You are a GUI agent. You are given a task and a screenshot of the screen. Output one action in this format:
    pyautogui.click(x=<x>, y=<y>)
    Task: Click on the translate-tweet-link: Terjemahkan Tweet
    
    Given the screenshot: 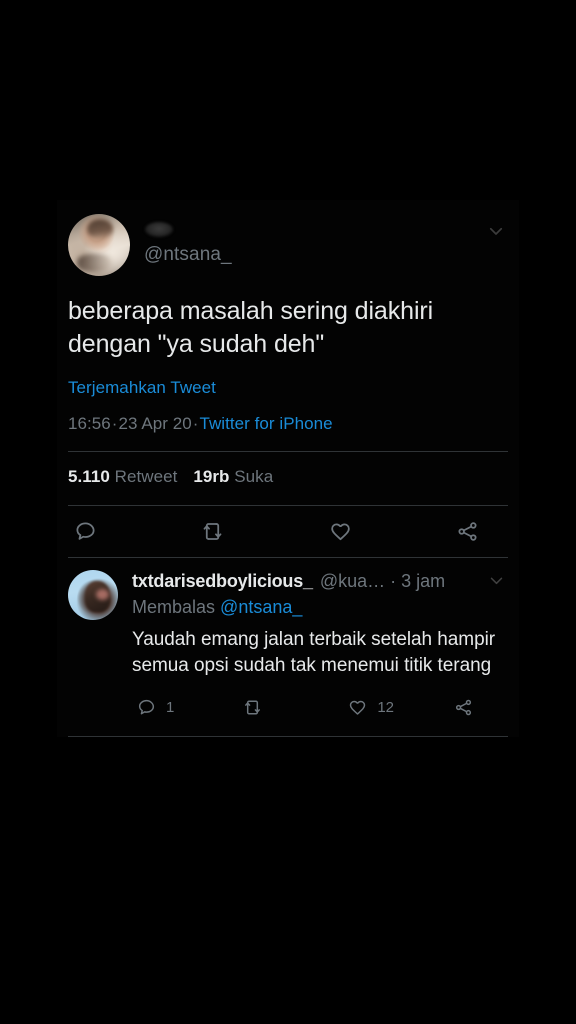 What is the action you would take?
    pyautogui.click(x=288, y=379)
    